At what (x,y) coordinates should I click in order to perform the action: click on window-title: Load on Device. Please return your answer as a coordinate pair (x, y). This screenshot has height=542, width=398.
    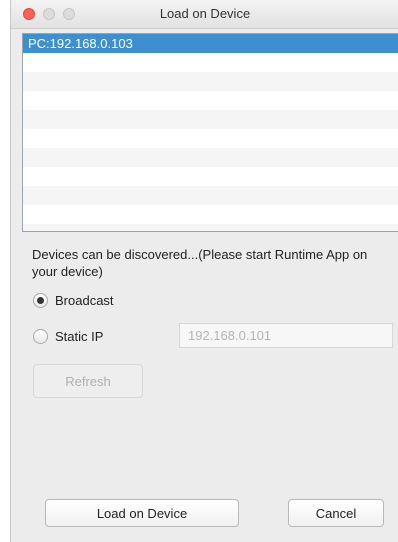
    Looking at the image, I should click on (205, 13).